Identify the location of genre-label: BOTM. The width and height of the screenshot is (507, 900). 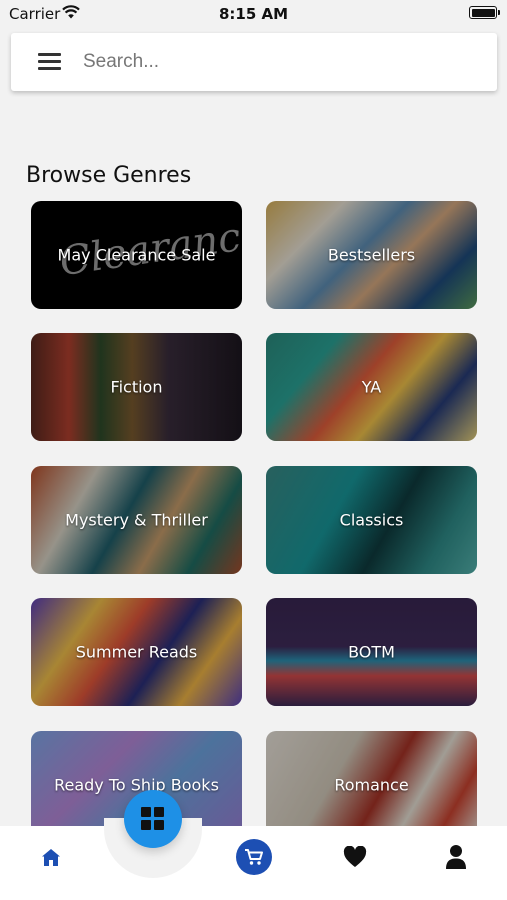
(371, 652).